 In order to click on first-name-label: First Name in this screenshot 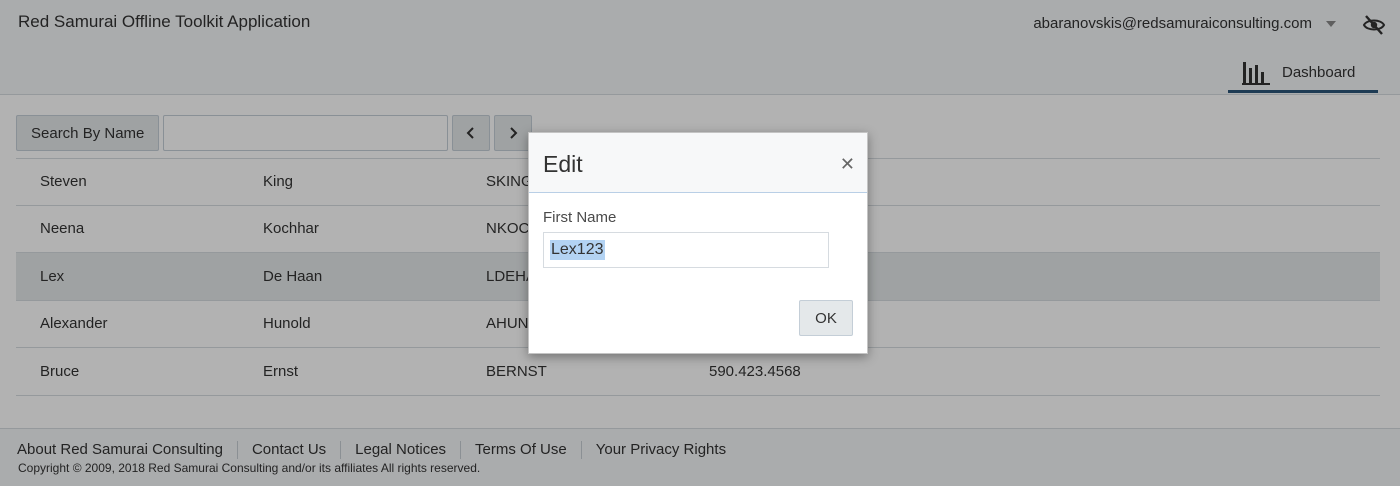, I will do `click(580, 217)`.